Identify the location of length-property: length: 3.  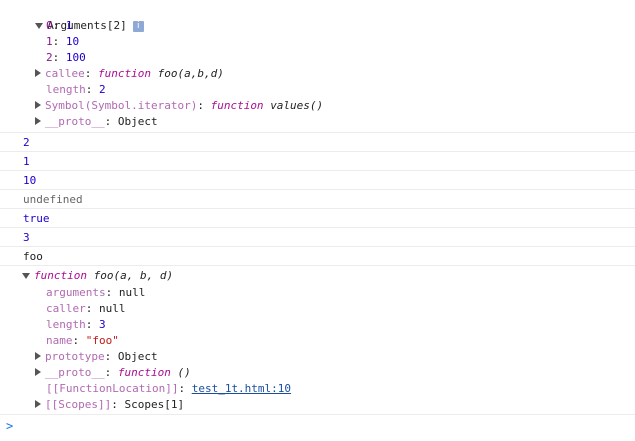
(76, 324).